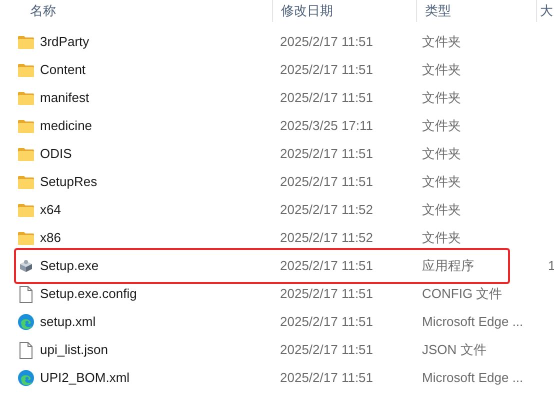 This screenshot has width=554, height=406. Describe the element at coordinates (63, 70) in the screenshot. I see `file-name: Content` at that location.